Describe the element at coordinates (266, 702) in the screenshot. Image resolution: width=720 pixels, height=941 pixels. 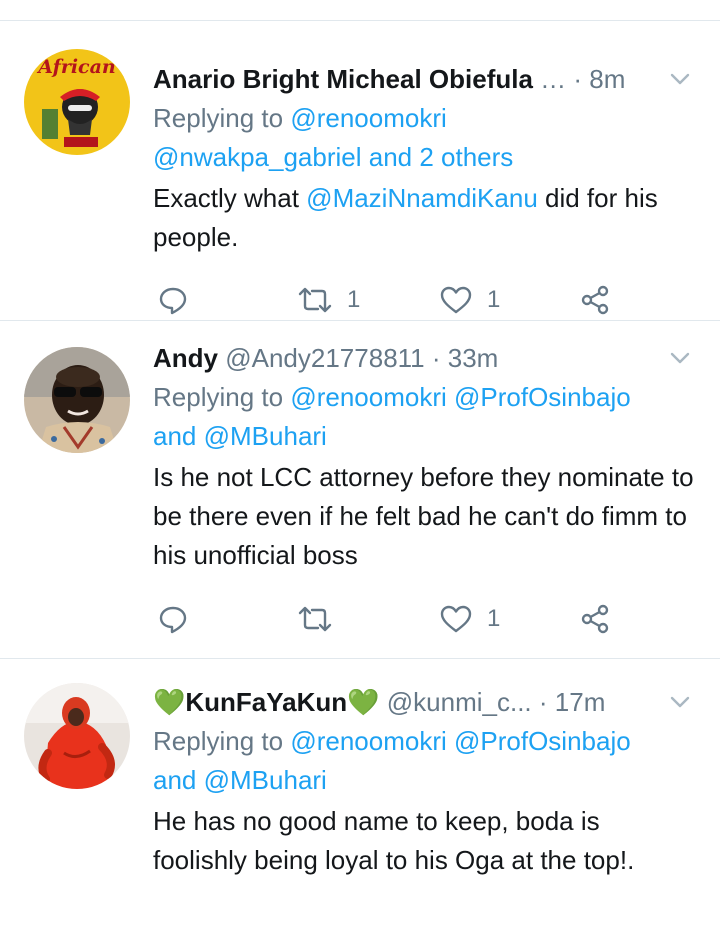
I see `display-name: 💚KunFaYaKun💚` at that location.